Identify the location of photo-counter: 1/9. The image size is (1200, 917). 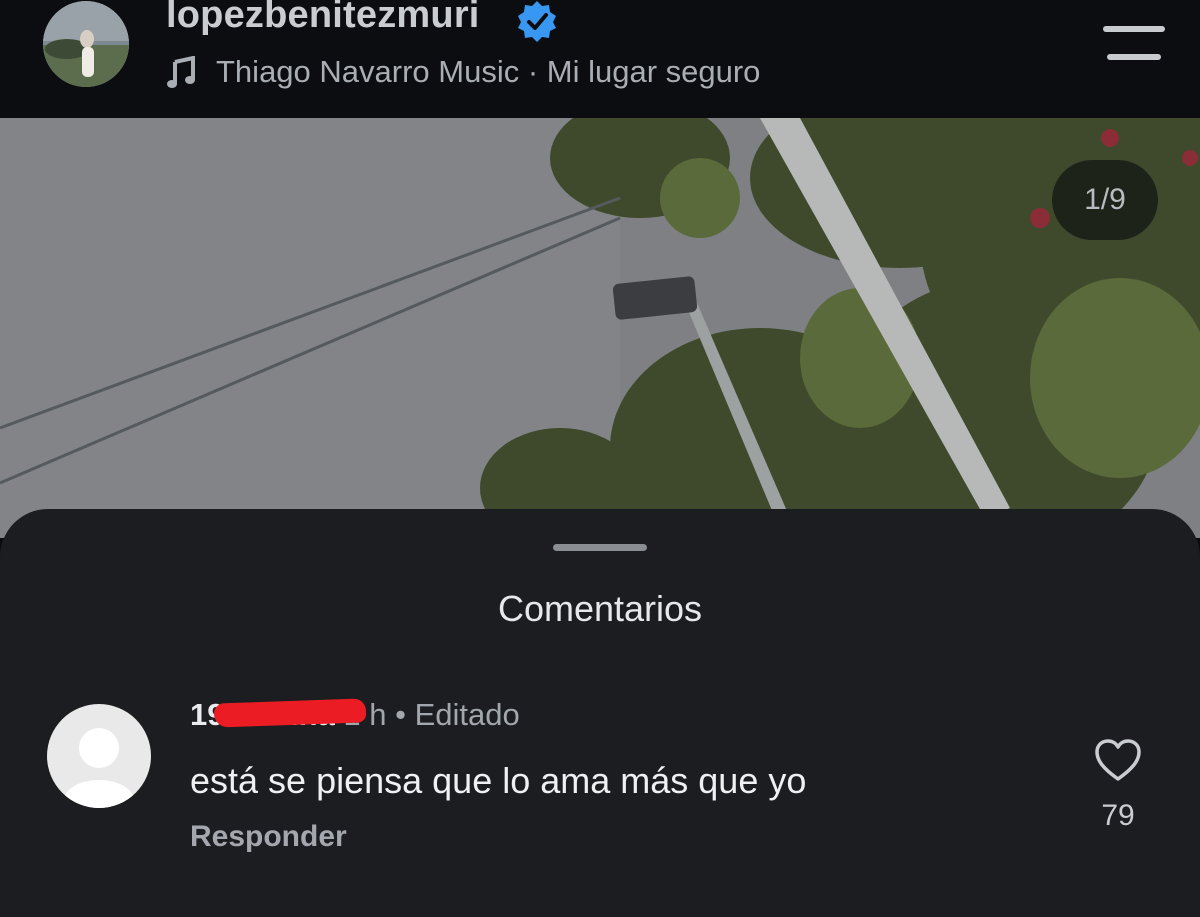
(1105, 200).